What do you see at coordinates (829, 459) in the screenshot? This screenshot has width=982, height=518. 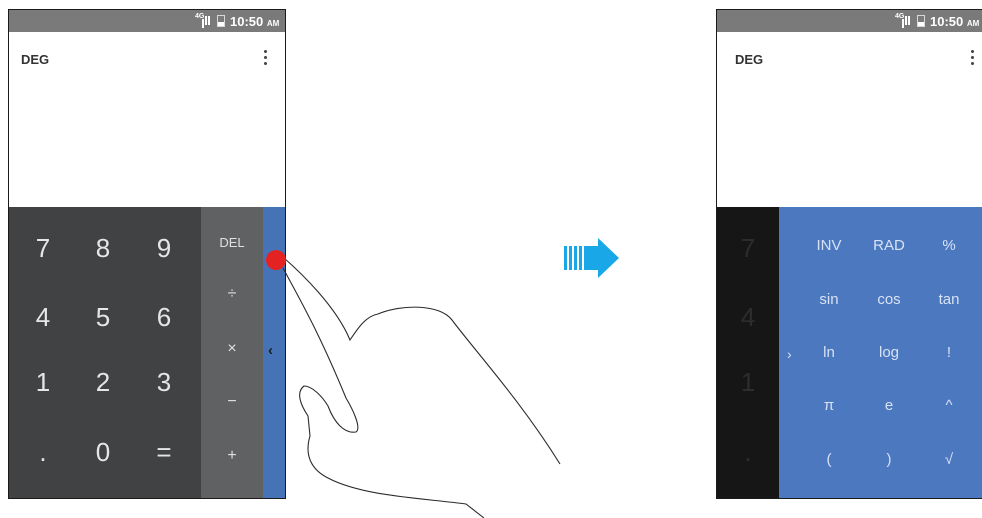 I see `key-open-paren: (` at bounding box center [829, 459].